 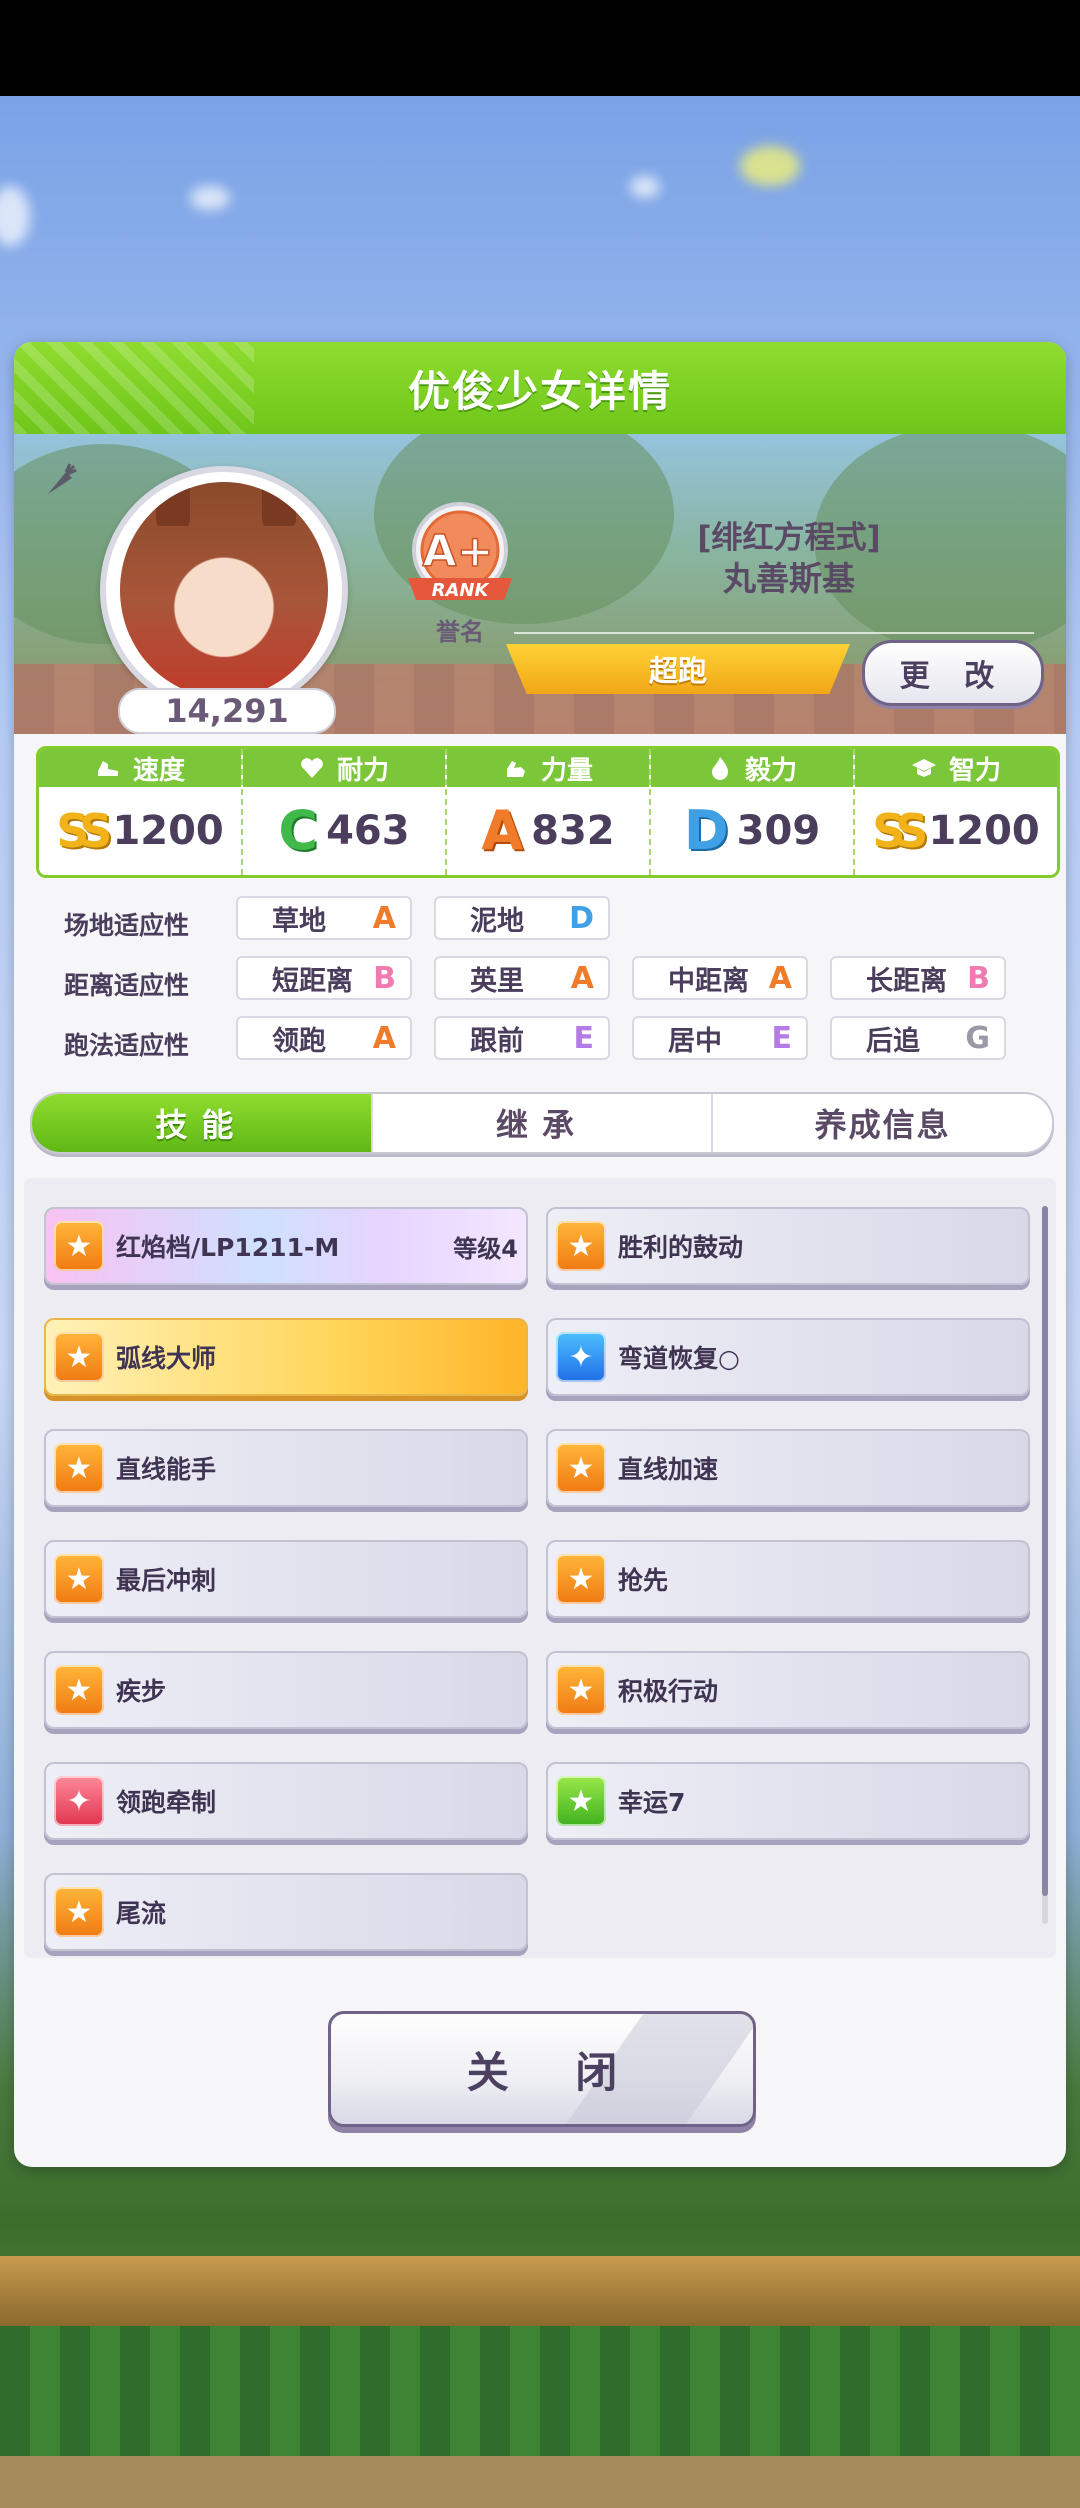 I want to click on skill-card: ★ 红焰档/LP1211-M 等级4, so click(x=286, y=1246).